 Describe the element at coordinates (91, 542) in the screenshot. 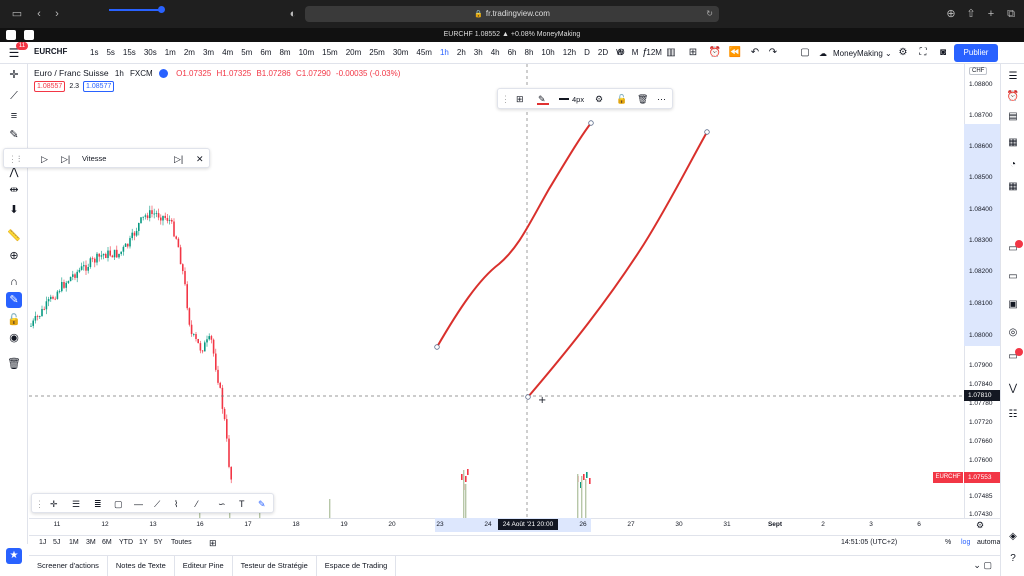

I see `range-3m: 3M` at that location.